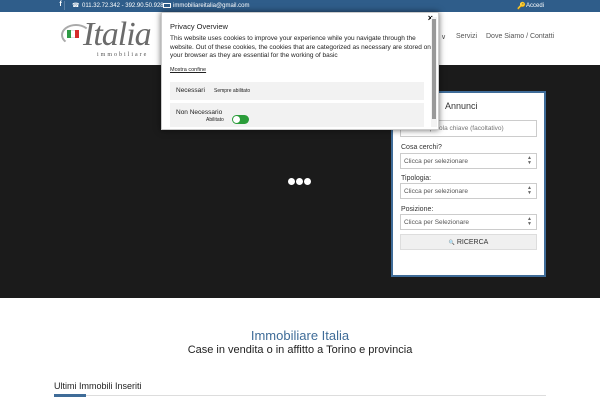 The height and width of the screenshot is (400, 600). I want to click on login-link: Accedi, so click(535, 6).